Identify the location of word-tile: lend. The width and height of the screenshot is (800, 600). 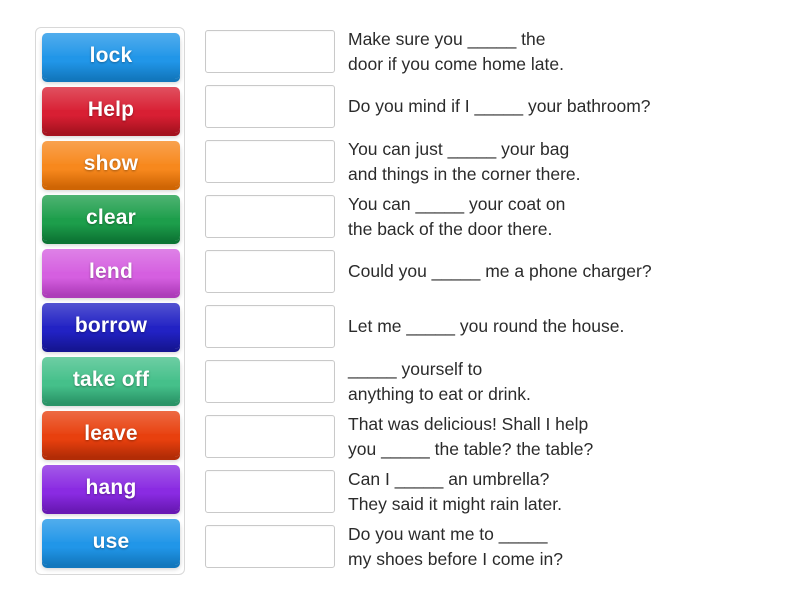
(111, 272).